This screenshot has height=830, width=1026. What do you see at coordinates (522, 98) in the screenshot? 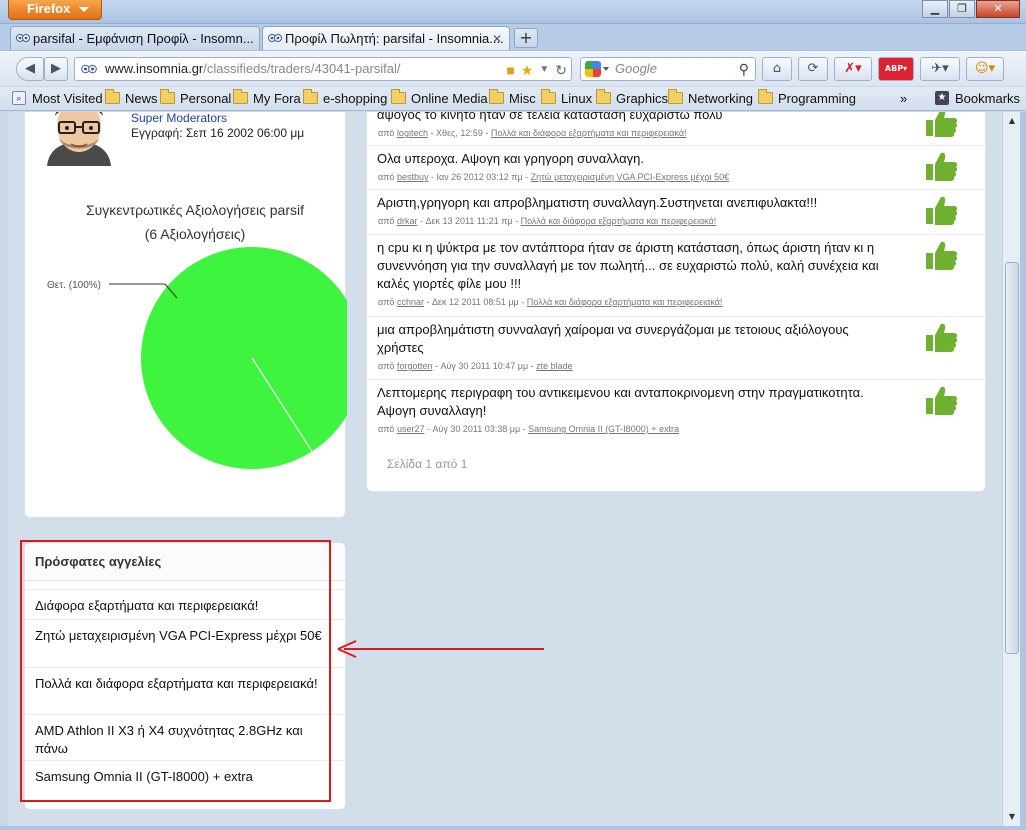
I see `bookmark-label: Misc` at bounding box center [522, 98].